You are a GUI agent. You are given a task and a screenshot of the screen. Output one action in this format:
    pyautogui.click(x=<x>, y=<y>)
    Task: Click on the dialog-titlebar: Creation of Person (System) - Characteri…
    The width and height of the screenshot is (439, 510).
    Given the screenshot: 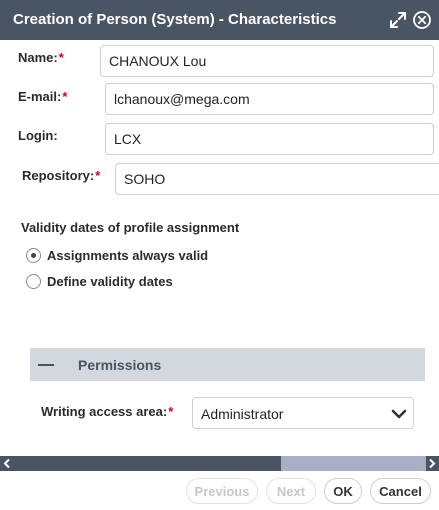 What is the action you would take?
    pyautogui.click(x=219, y=20)
    